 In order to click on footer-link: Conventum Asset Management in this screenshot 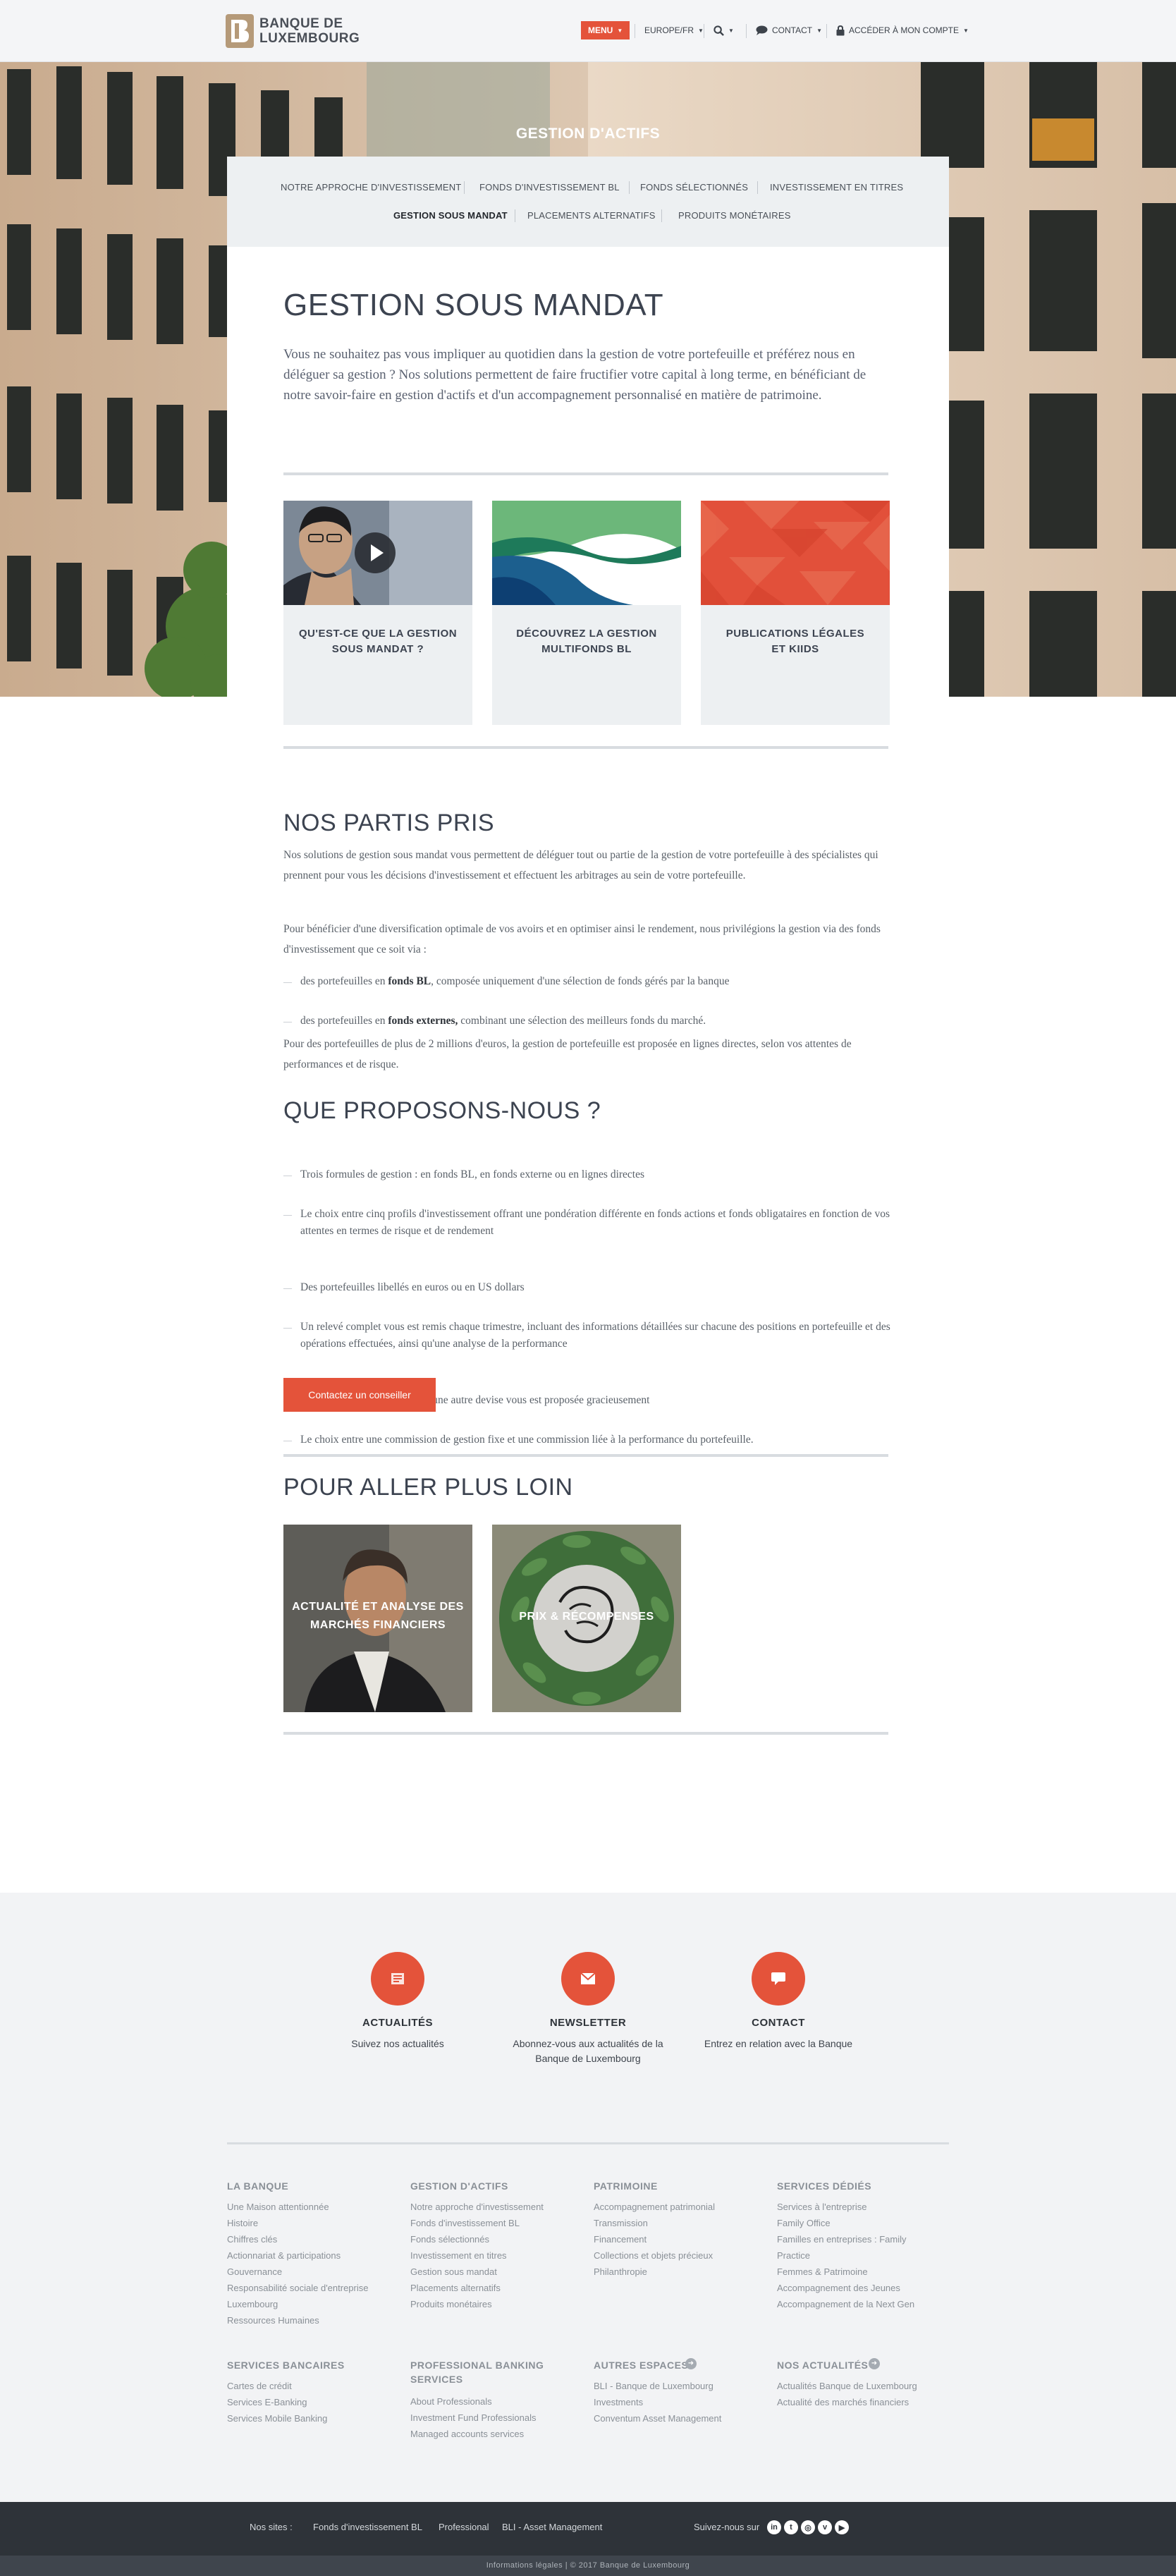, I will do `click(657, 2418)`.